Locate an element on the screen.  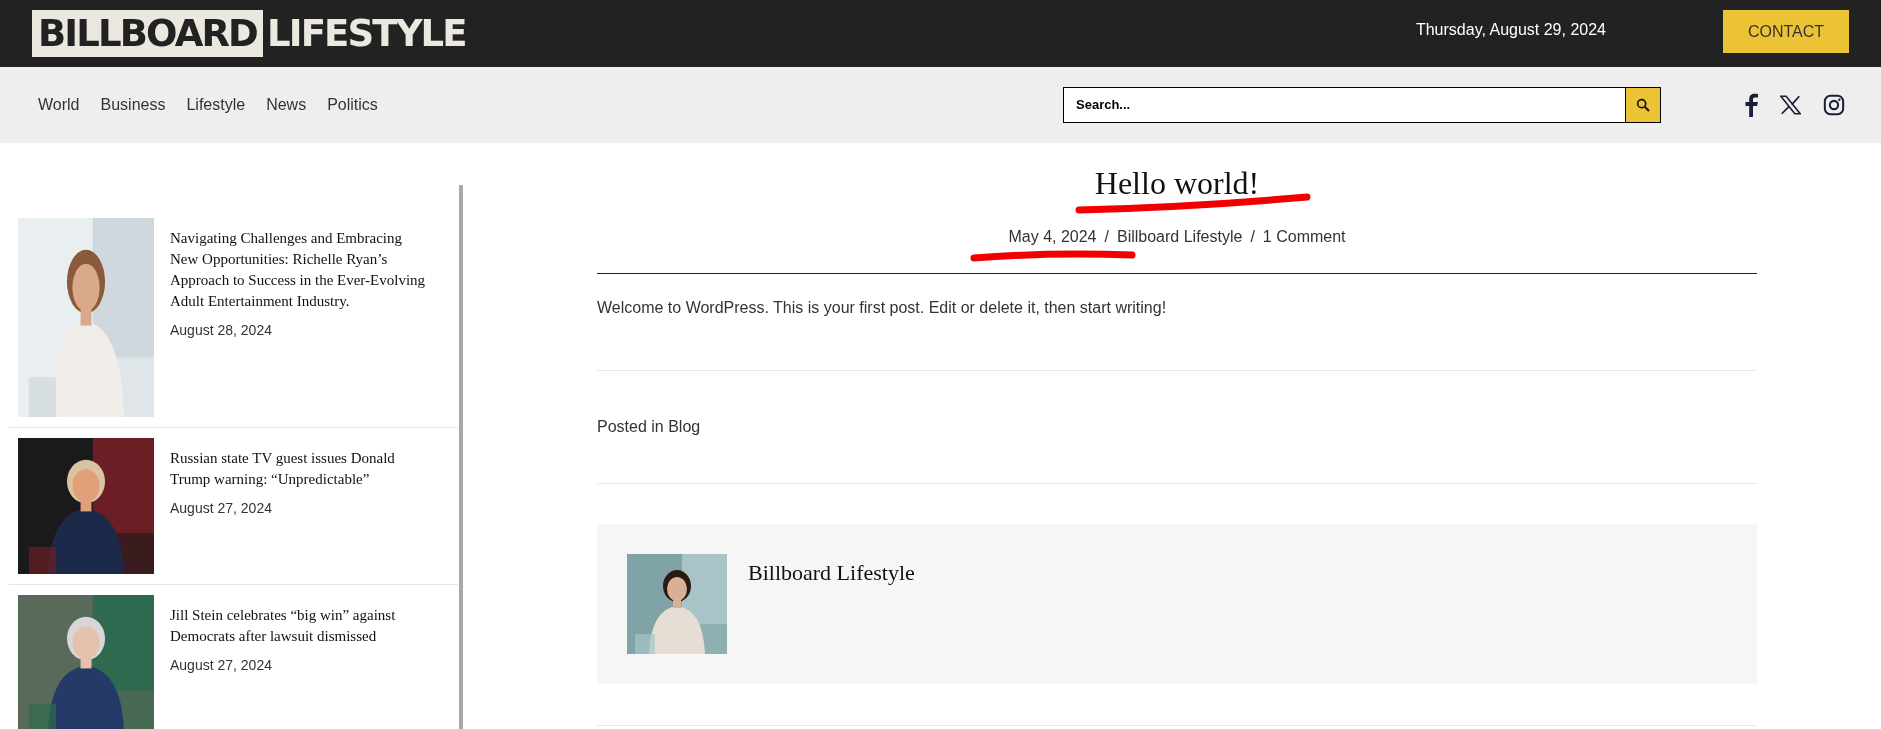
article-title: Russian state TV guest issues Donald Trump warning: “Unpredictable” is located at coordinates (300, 469).